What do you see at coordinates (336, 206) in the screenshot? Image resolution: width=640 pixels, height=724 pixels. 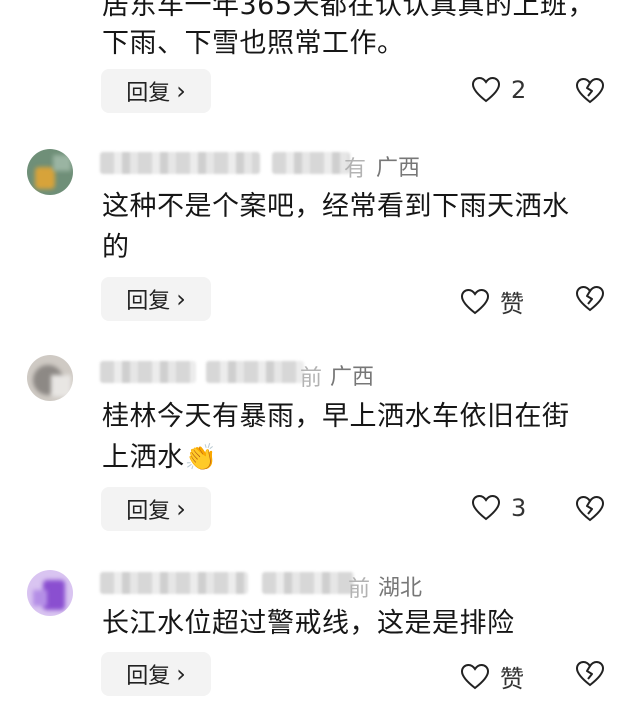 I see `comment-text-line: 这种不是个案吧，经常看到下雨天洒水` at bounding box center [336, 206].